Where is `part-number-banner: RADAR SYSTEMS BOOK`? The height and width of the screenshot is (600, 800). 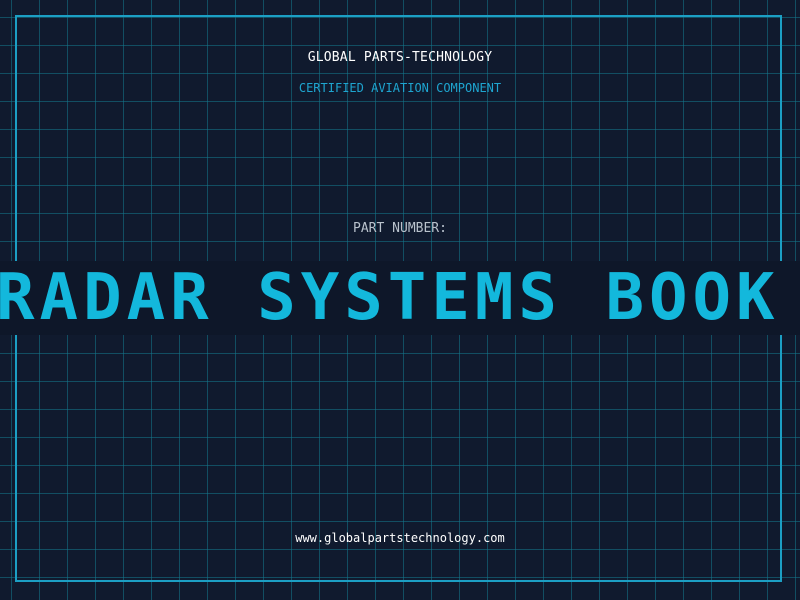
part-number-banner: RADAR SYSTEMS BOOK is located at coordinates (400, 298).